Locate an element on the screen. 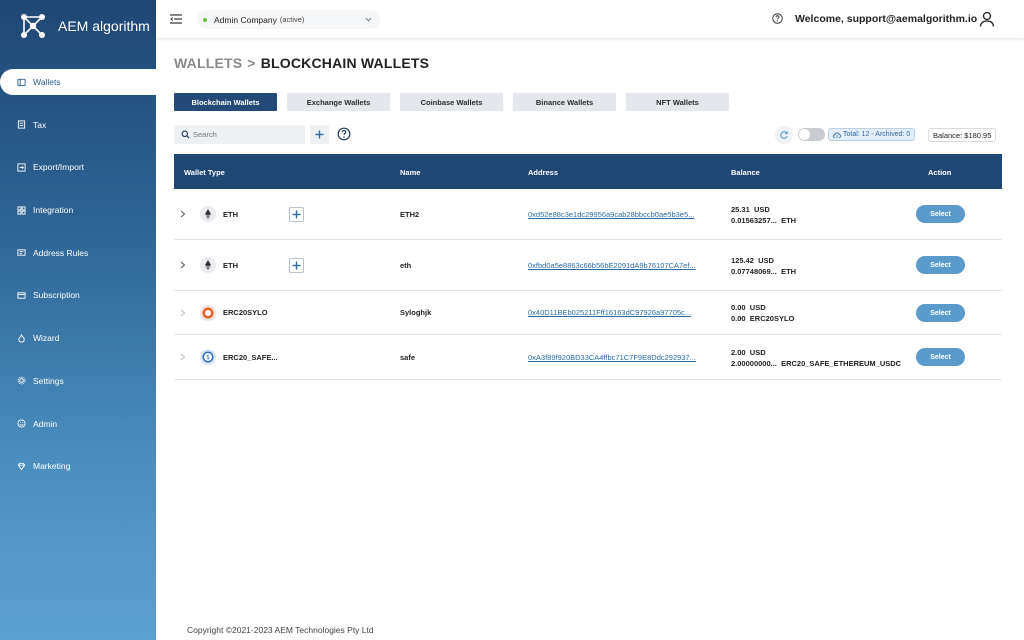 This screenshot has height=640, width=1024. sidebar-item-settings: Settings is located at coordinates (78, 381).